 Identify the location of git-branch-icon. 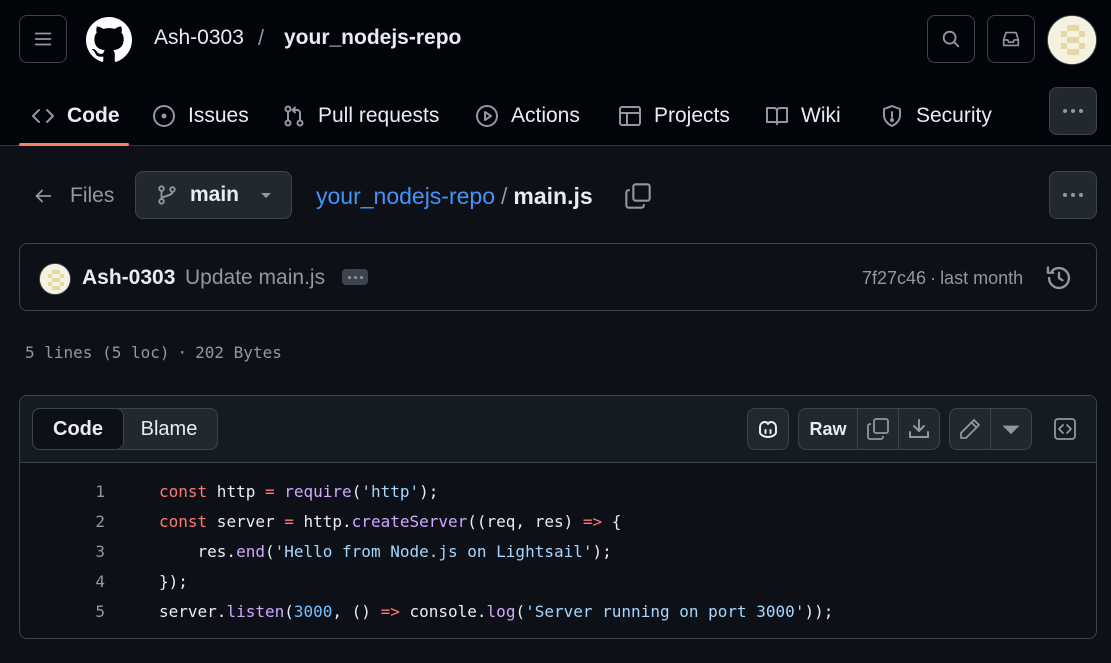
(167, 195).